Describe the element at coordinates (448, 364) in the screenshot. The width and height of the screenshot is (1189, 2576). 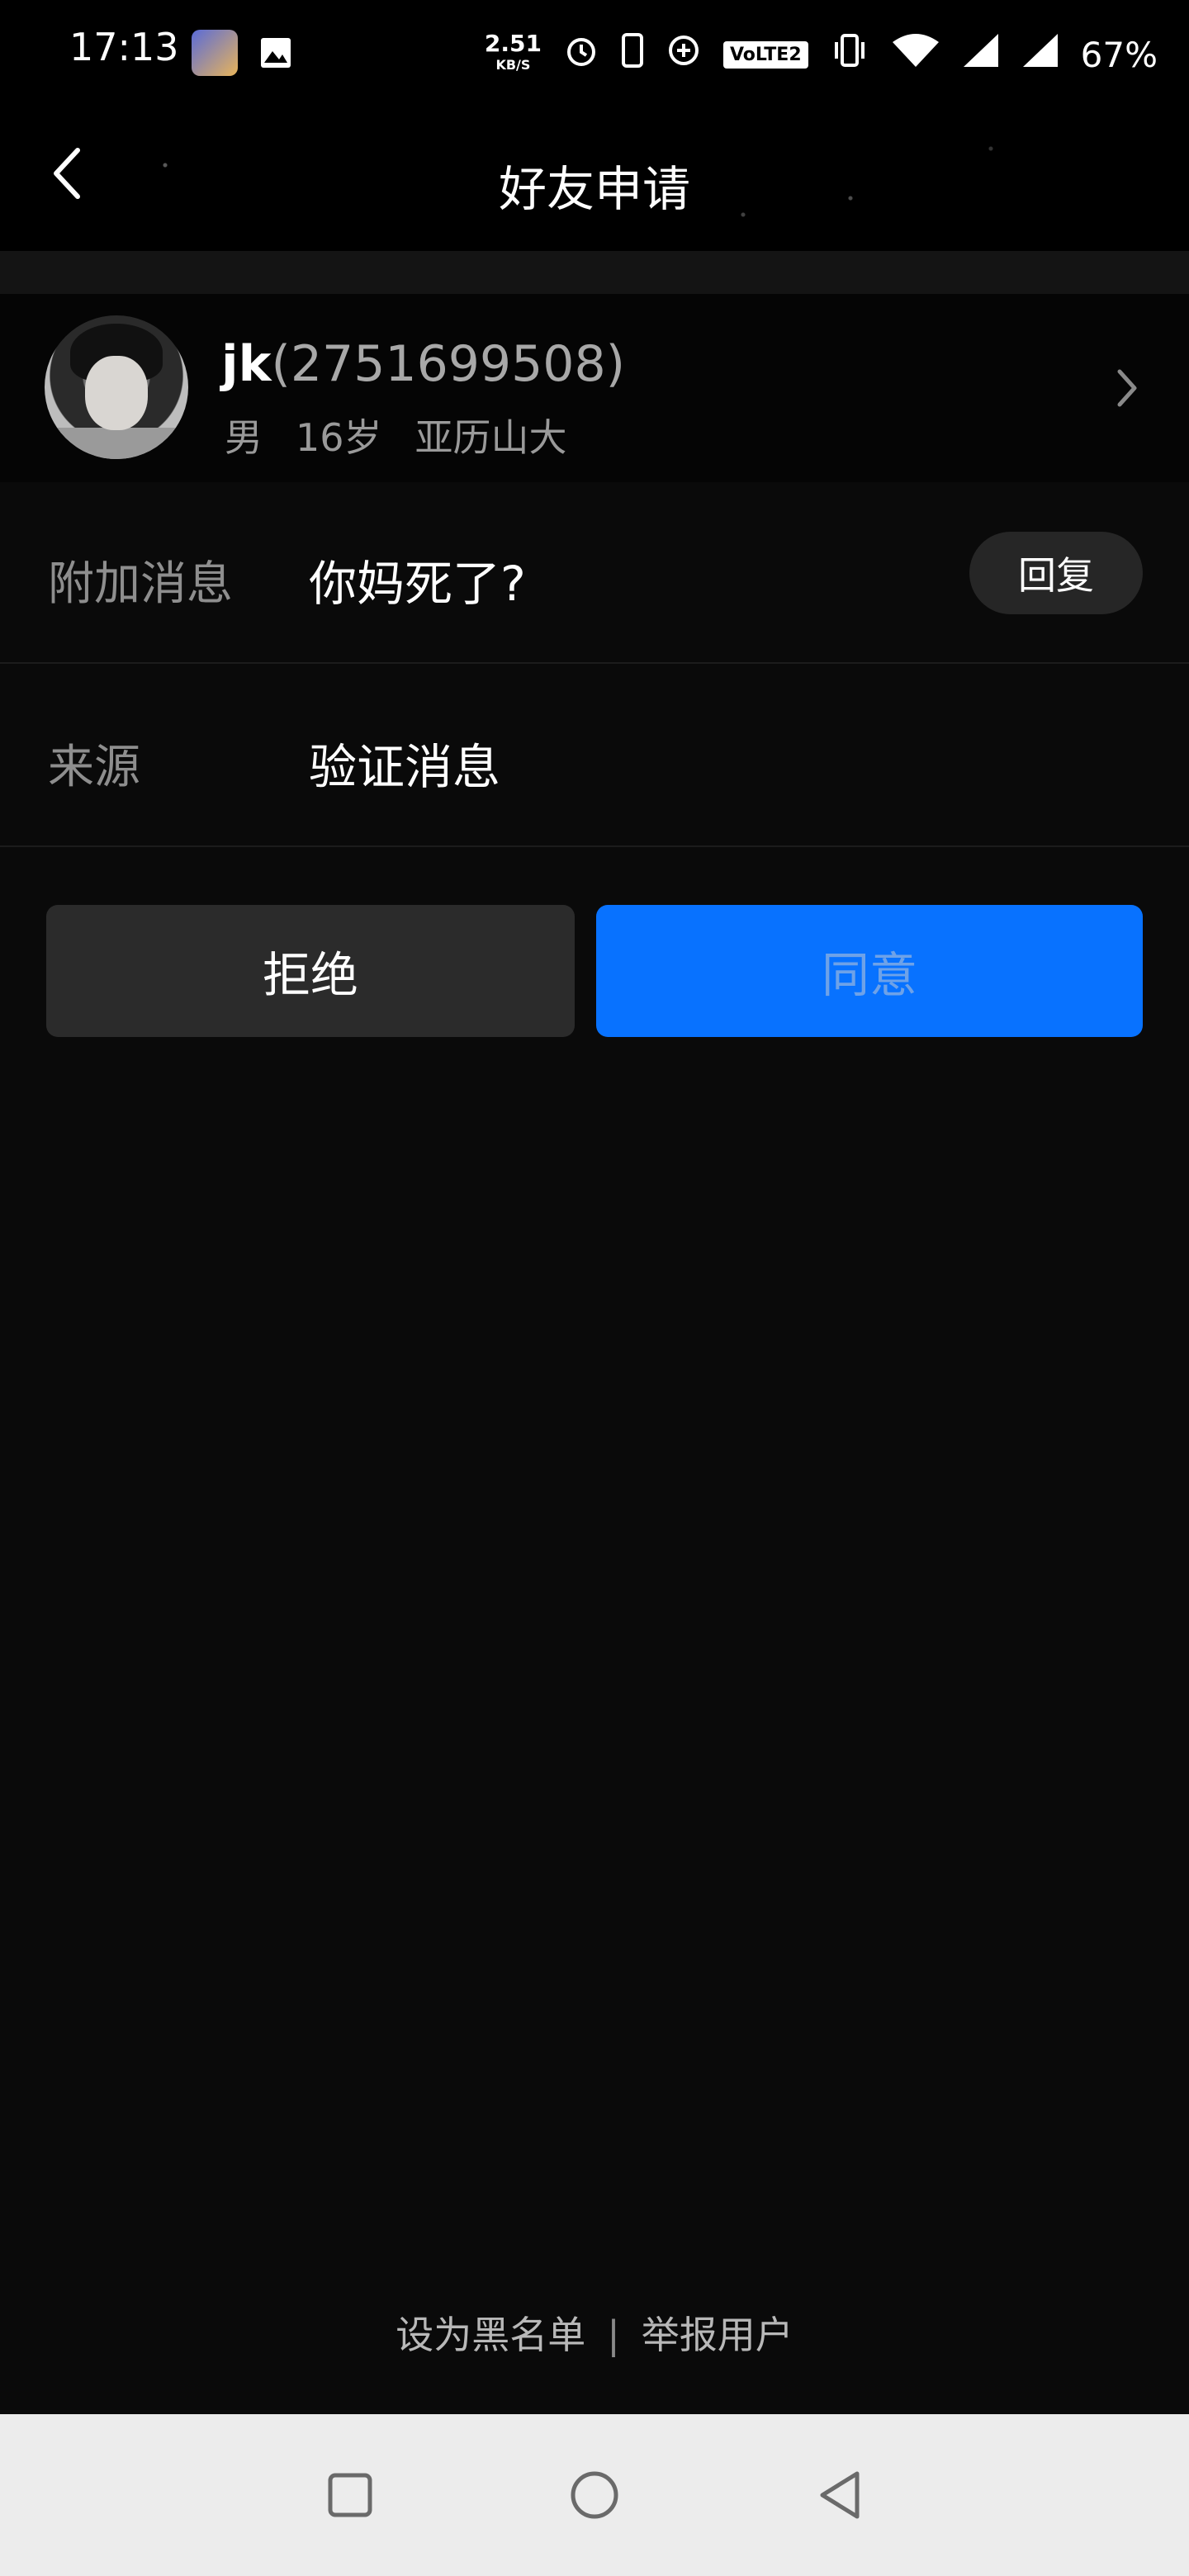
I see `qq-number: (2751699508)` at that location.